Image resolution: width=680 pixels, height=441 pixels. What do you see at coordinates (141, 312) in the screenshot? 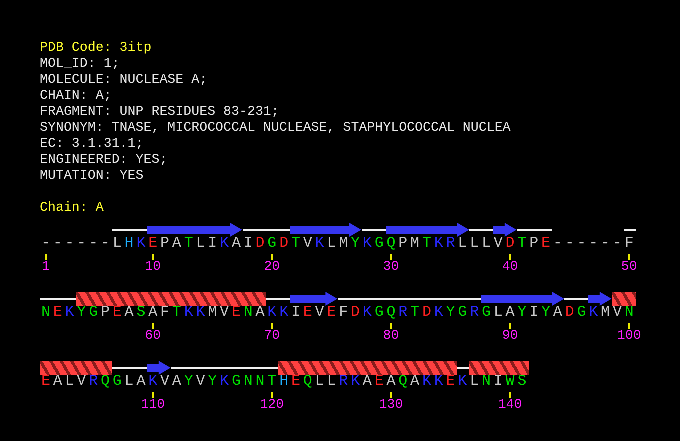
I see `residue-letter: S` at bounding box center [141, 312].